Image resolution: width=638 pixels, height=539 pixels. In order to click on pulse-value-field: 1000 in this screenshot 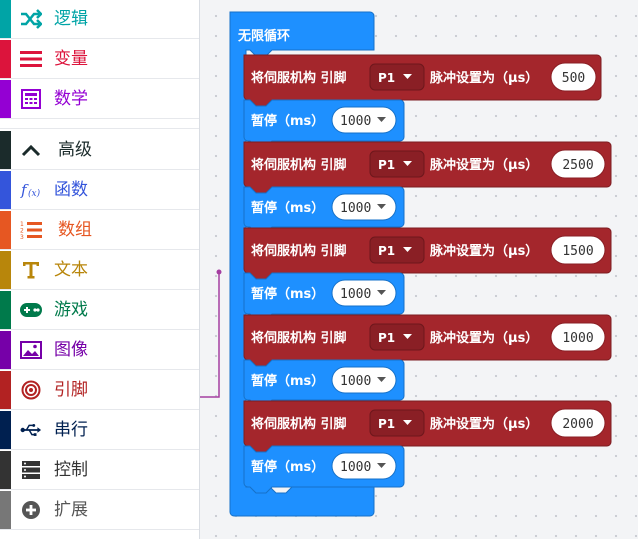, I will do `click(578, 337)`.